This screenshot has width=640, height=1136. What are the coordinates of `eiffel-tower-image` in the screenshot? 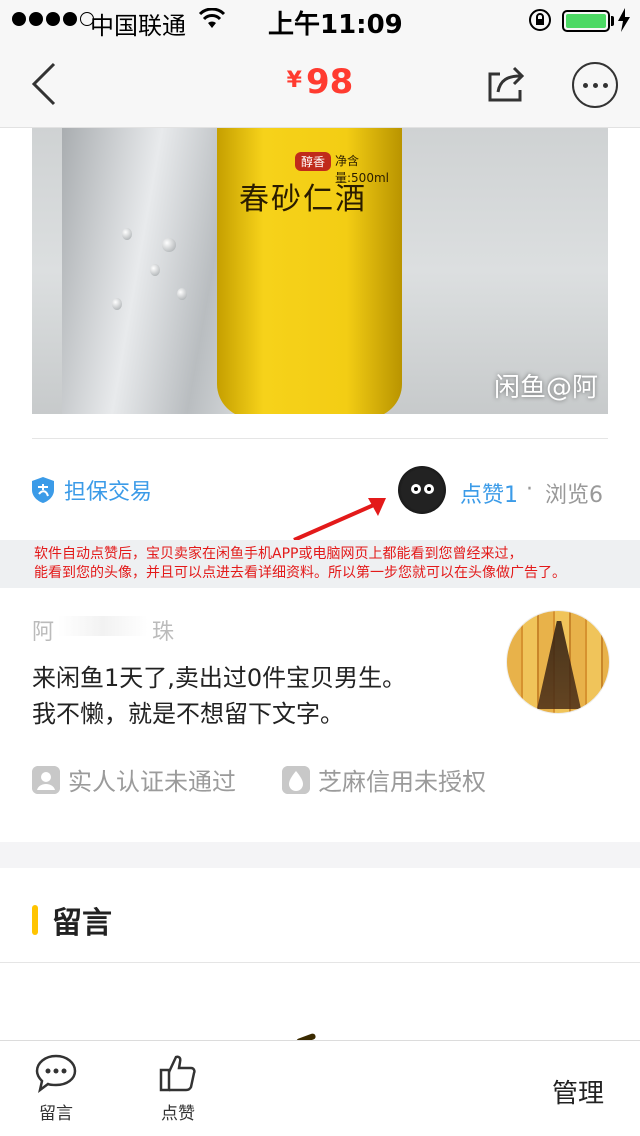 It's located at (559, 665).